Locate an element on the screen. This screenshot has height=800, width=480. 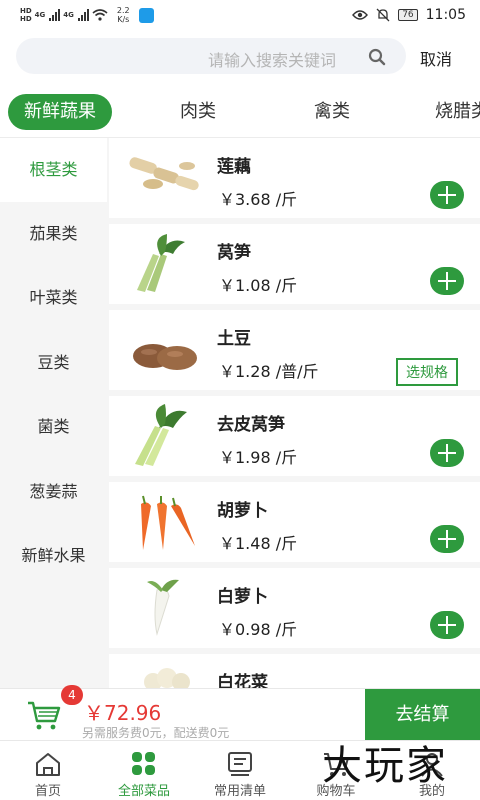
tab-poultry: 禽类 is located at coordinates (332, 112).